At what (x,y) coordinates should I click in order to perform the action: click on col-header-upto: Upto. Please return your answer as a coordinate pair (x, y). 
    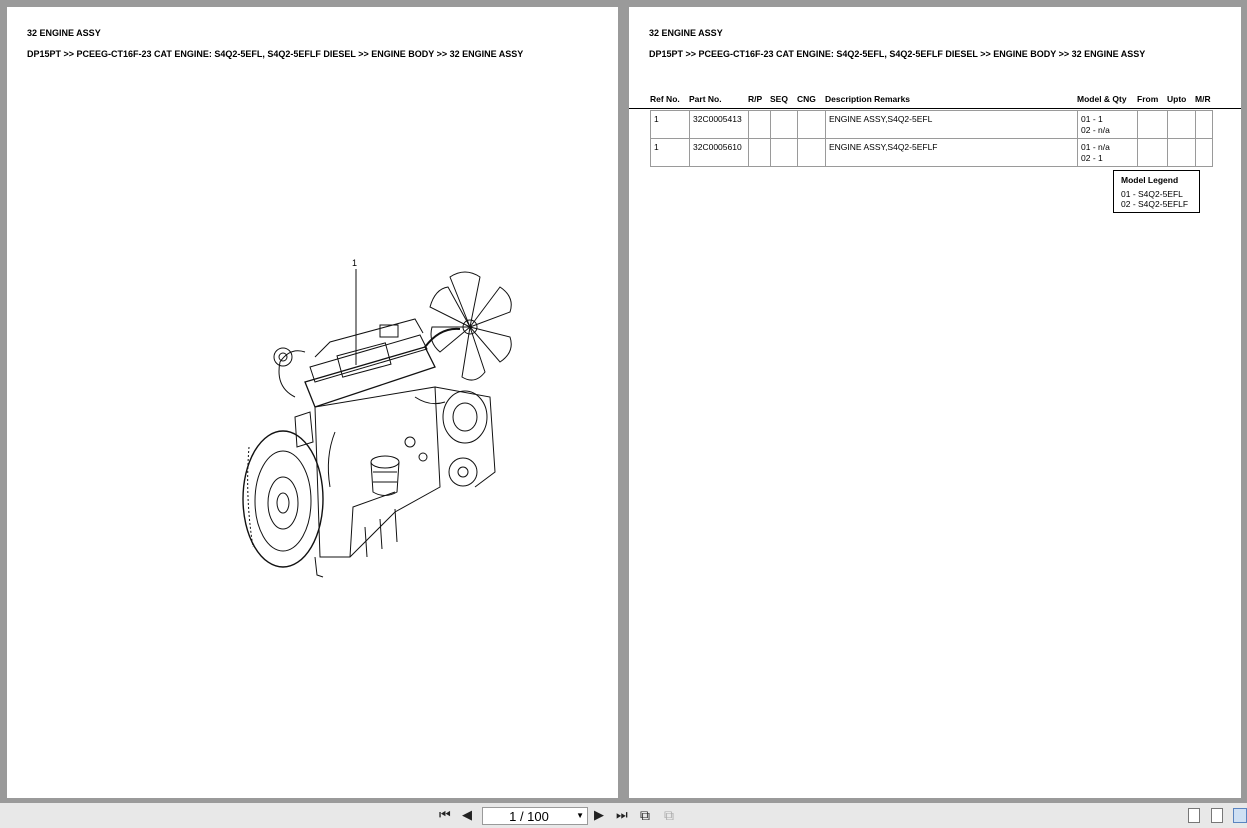
    Looking at the image, I should click on (1177, 99).